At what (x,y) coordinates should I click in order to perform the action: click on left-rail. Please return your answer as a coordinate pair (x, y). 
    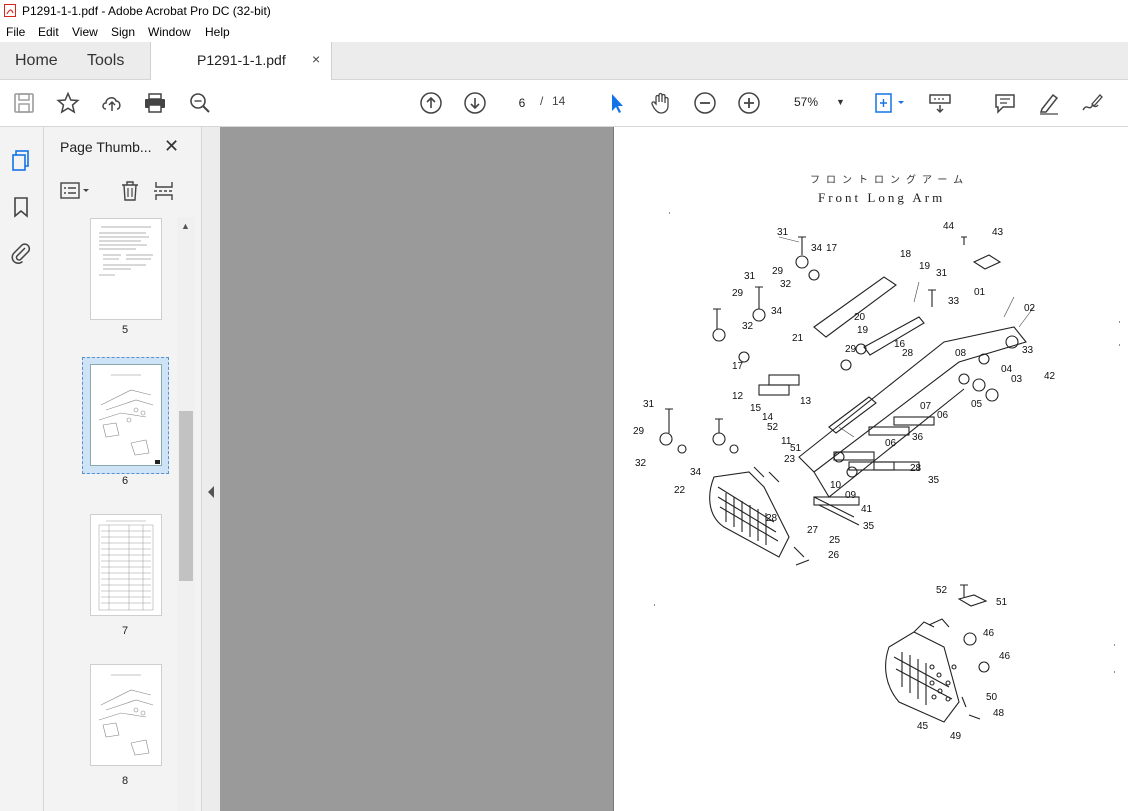
    Looking at the image, I should click on (22, 469).